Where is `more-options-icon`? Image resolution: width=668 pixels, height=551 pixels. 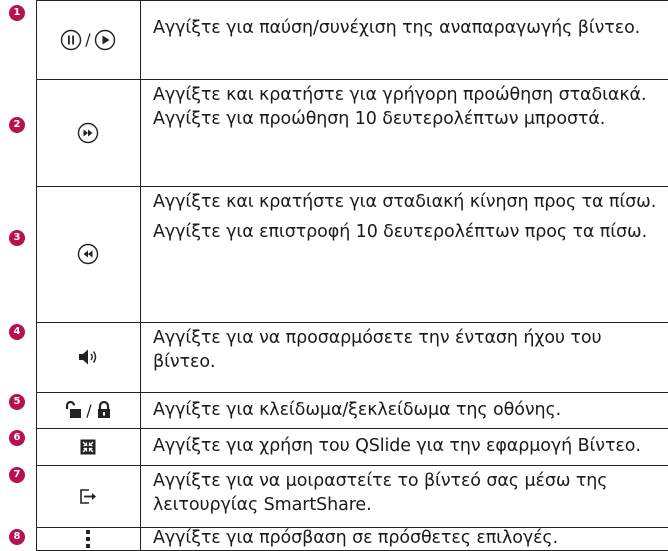
more-options-icon is located at coordinates (88, 539).